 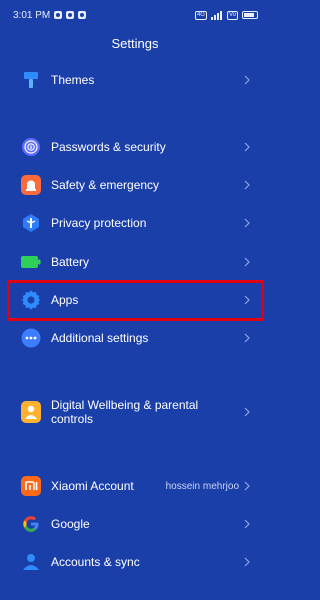 What do you see at coordinates (135, 300) in the screenshot?
I see `highlight-box` at bounding box center [135, 300].